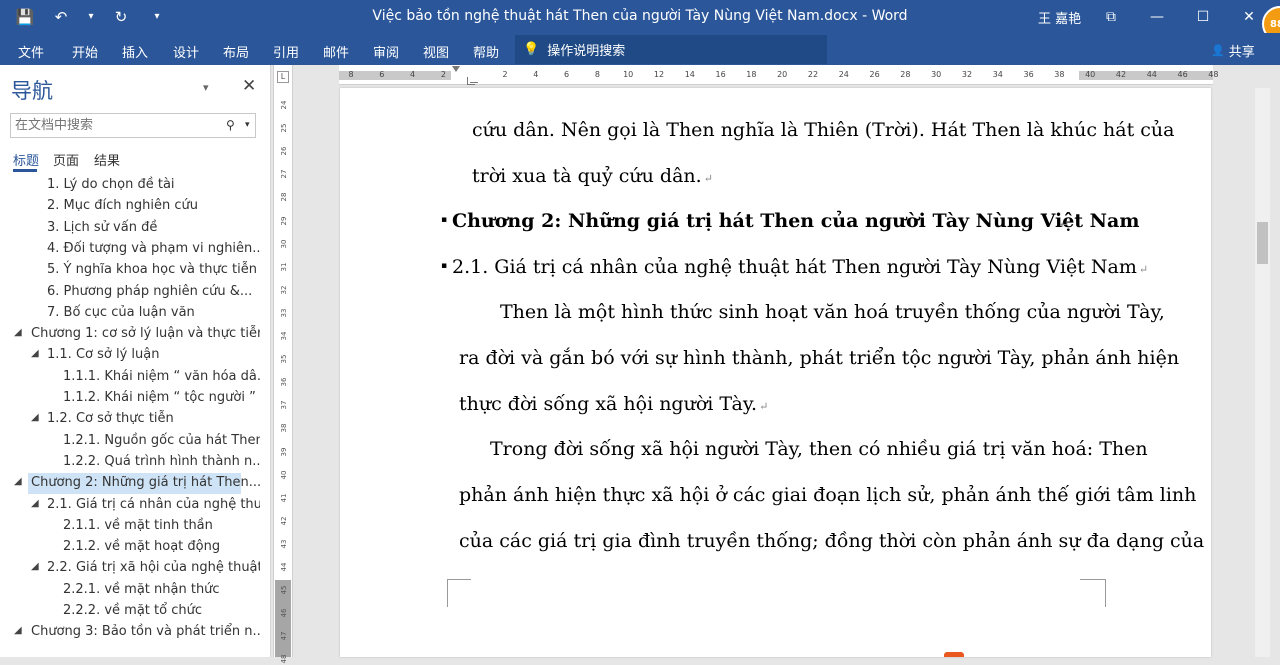  I want to click on tab-review: 审阅, so click(386, 51).